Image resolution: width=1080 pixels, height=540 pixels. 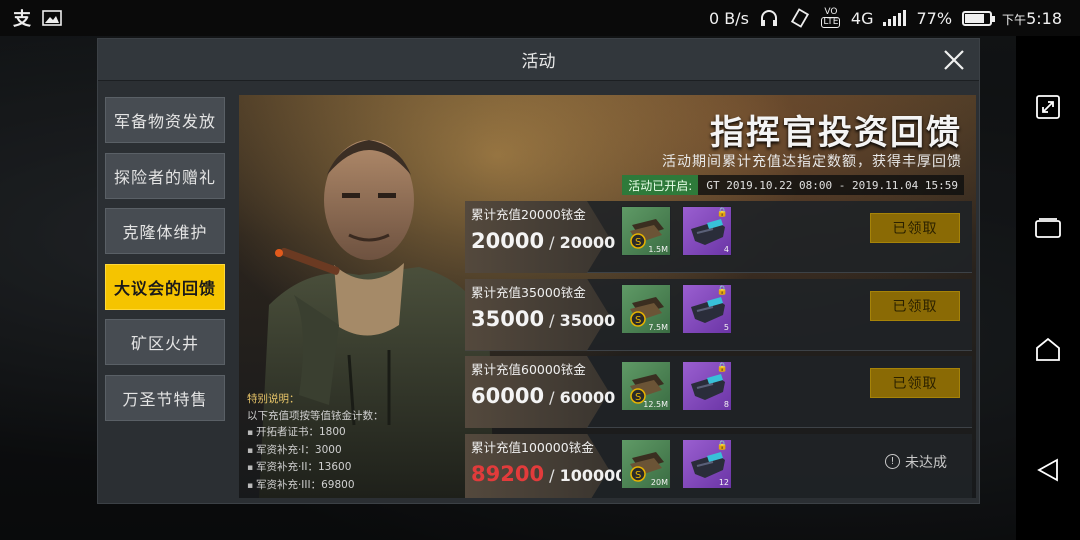 What do you see at coordinates (728, 18) in the screenshot?
I see `net-speed: 0 B/s` at bounding box center [728, 18].